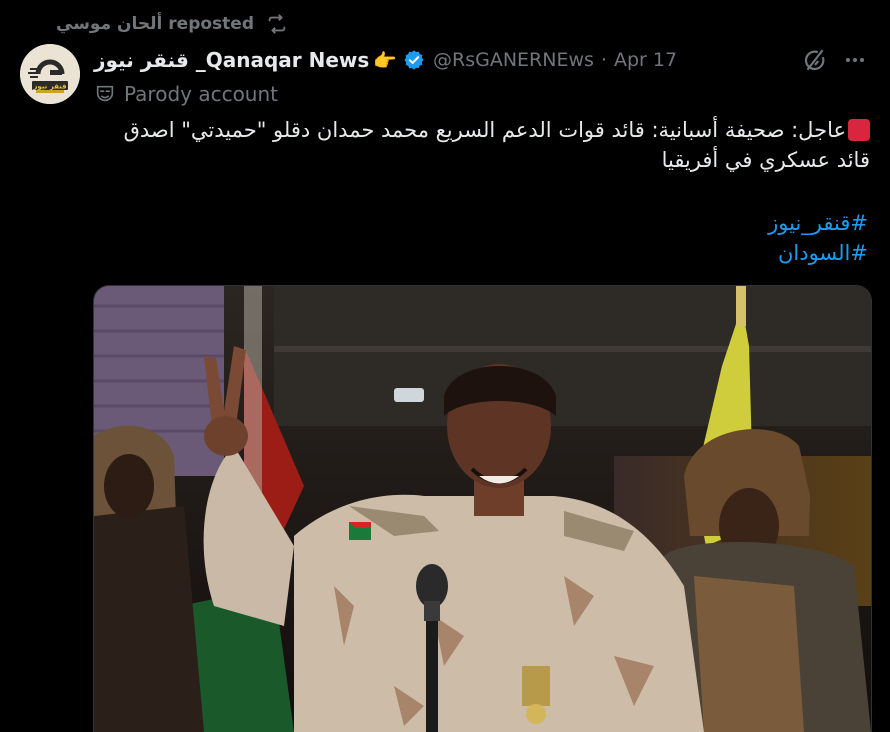  I want to click on more-icon, so click(855, 60).